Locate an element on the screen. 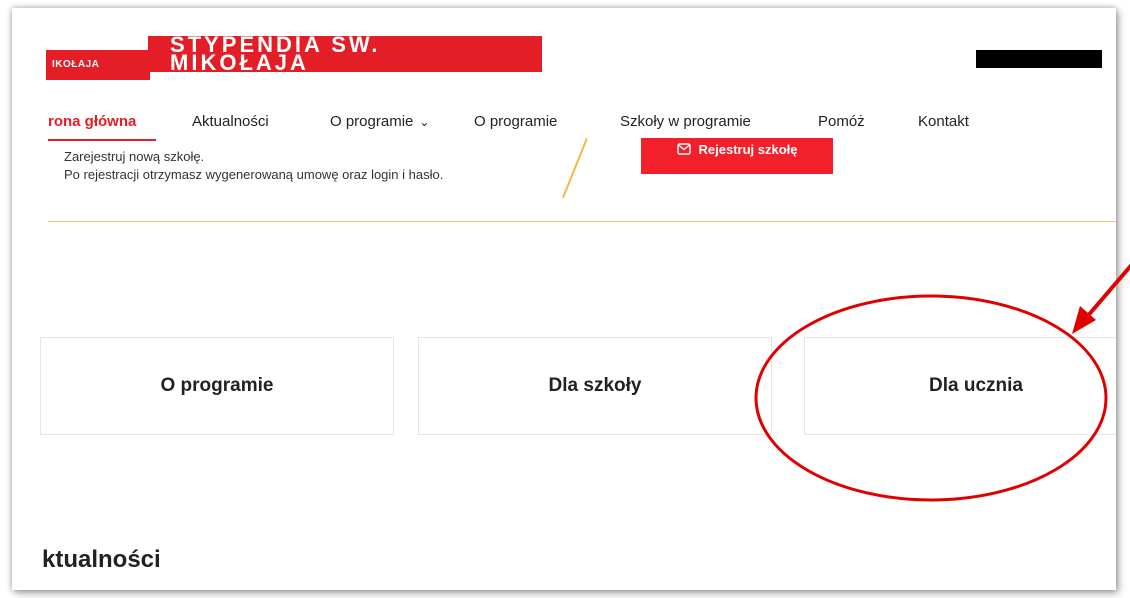 This screenshot has height=598, width=1130. card-for-school: Dla szkoły is located at coordinates (595, 386).